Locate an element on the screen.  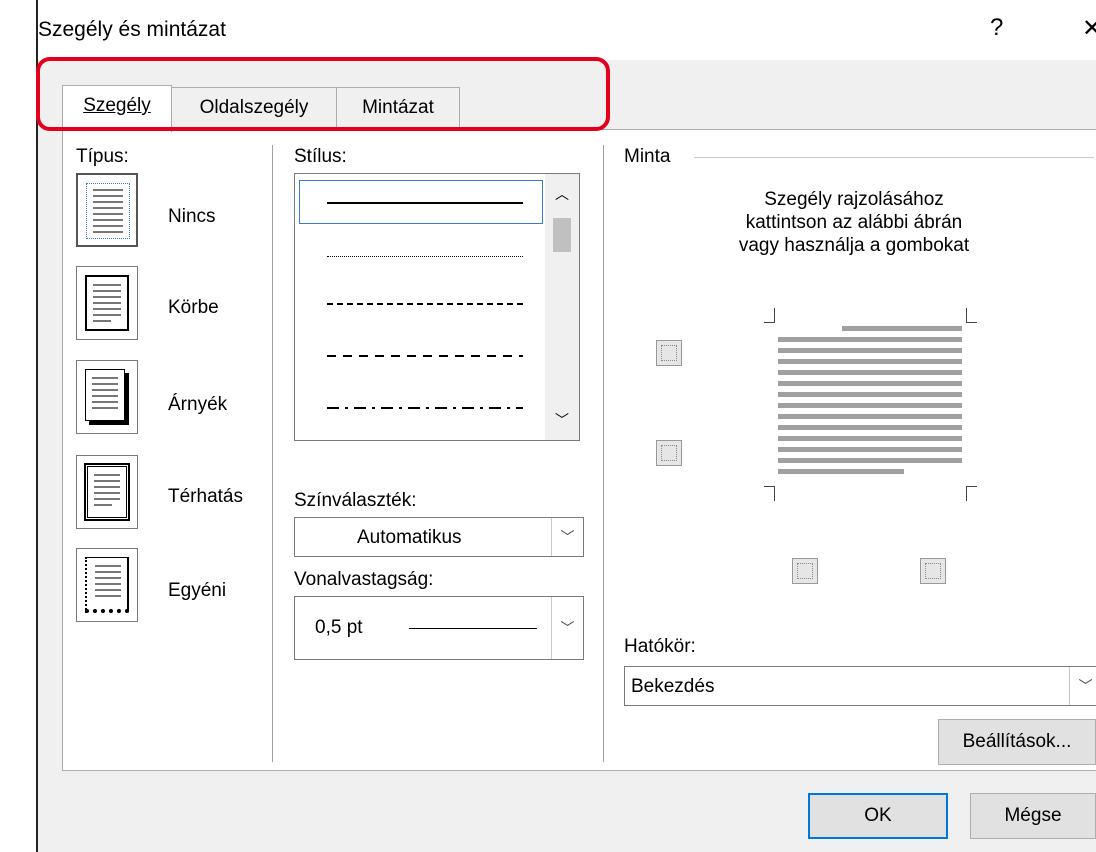
style-scrollbar: ︿ ﹀ is located at coordinates (562, 307).